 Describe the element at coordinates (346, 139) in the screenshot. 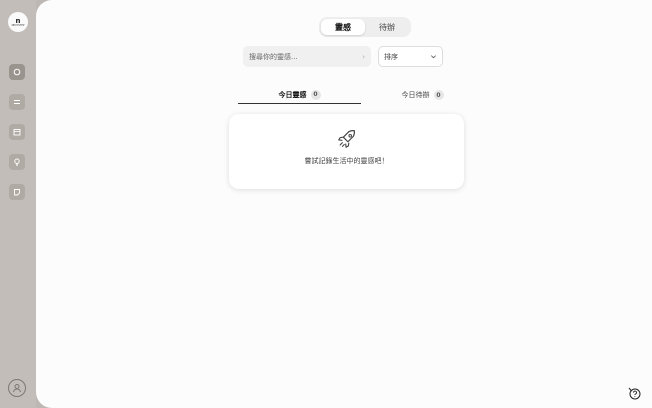

I see `rocket-icon` at that location.